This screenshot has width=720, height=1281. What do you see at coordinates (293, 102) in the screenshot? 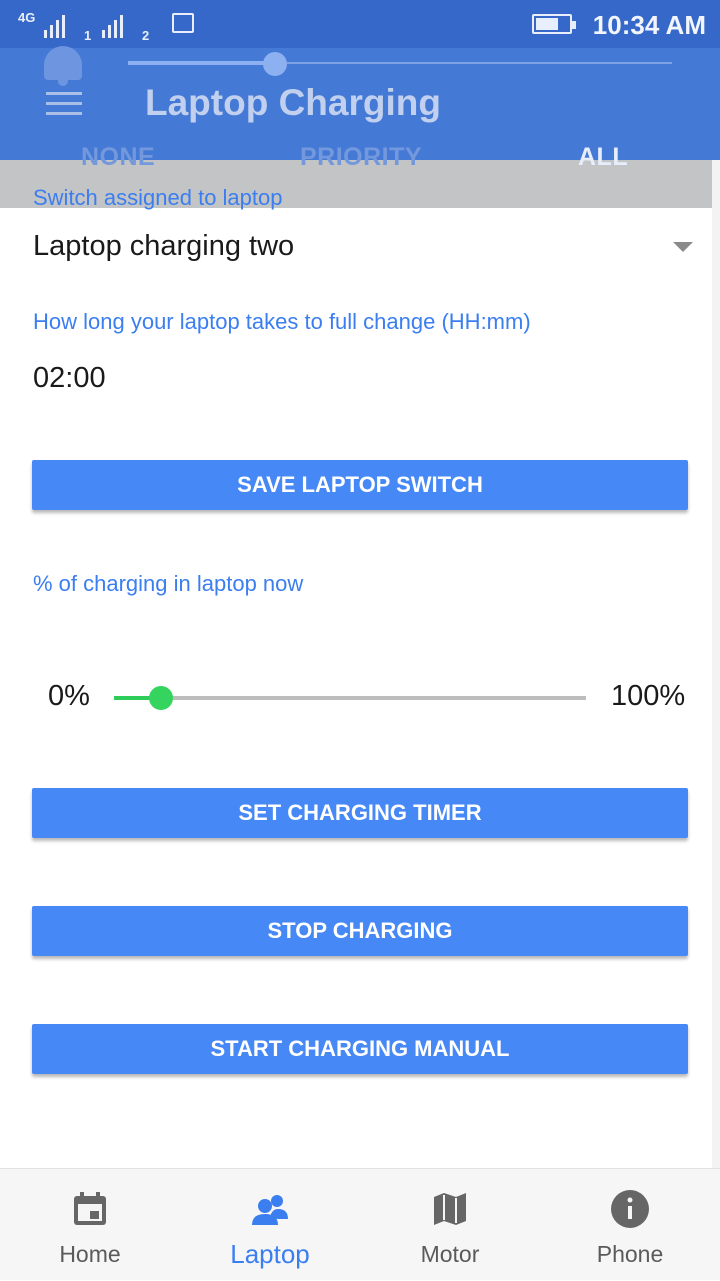
I see `page-title: Laptop Charging` at bounding box center [293, 102].